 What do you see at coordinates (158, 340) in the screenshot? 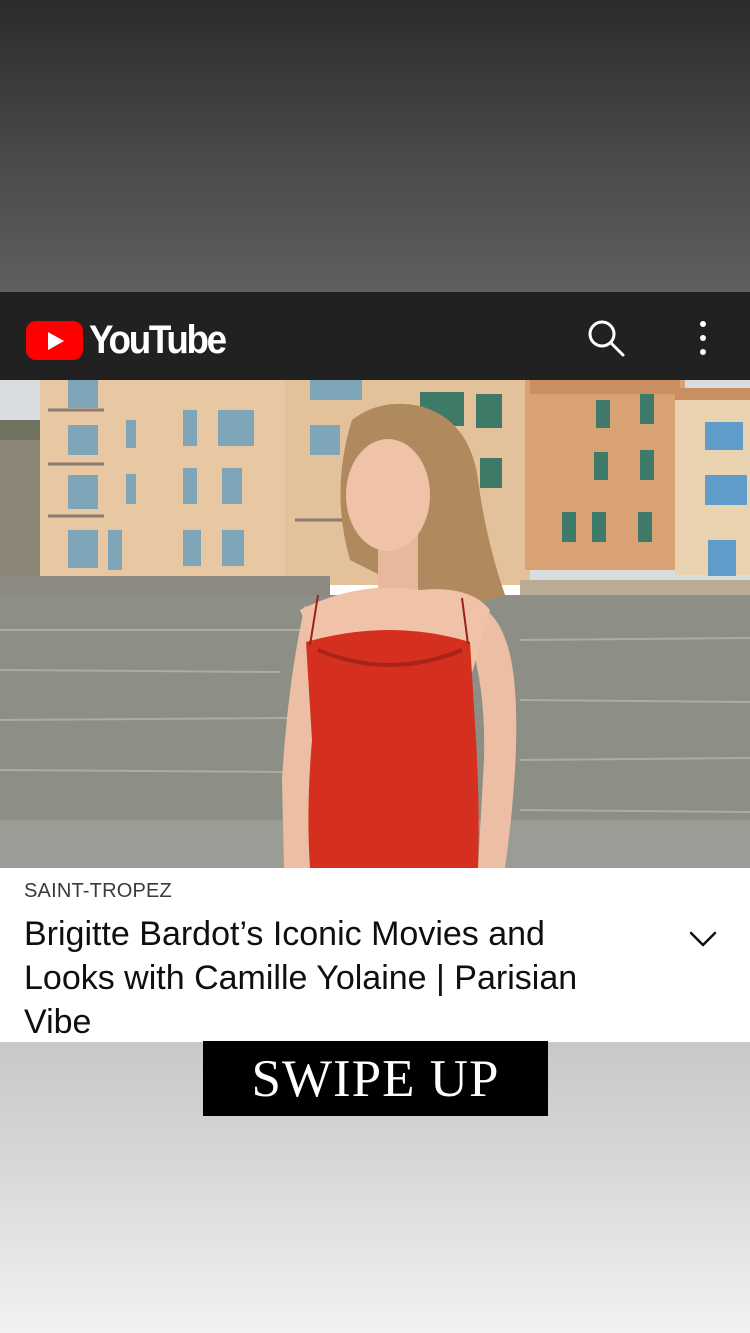
I see `youtube-logo-text: YouTube` at bounding box center [158, 340].